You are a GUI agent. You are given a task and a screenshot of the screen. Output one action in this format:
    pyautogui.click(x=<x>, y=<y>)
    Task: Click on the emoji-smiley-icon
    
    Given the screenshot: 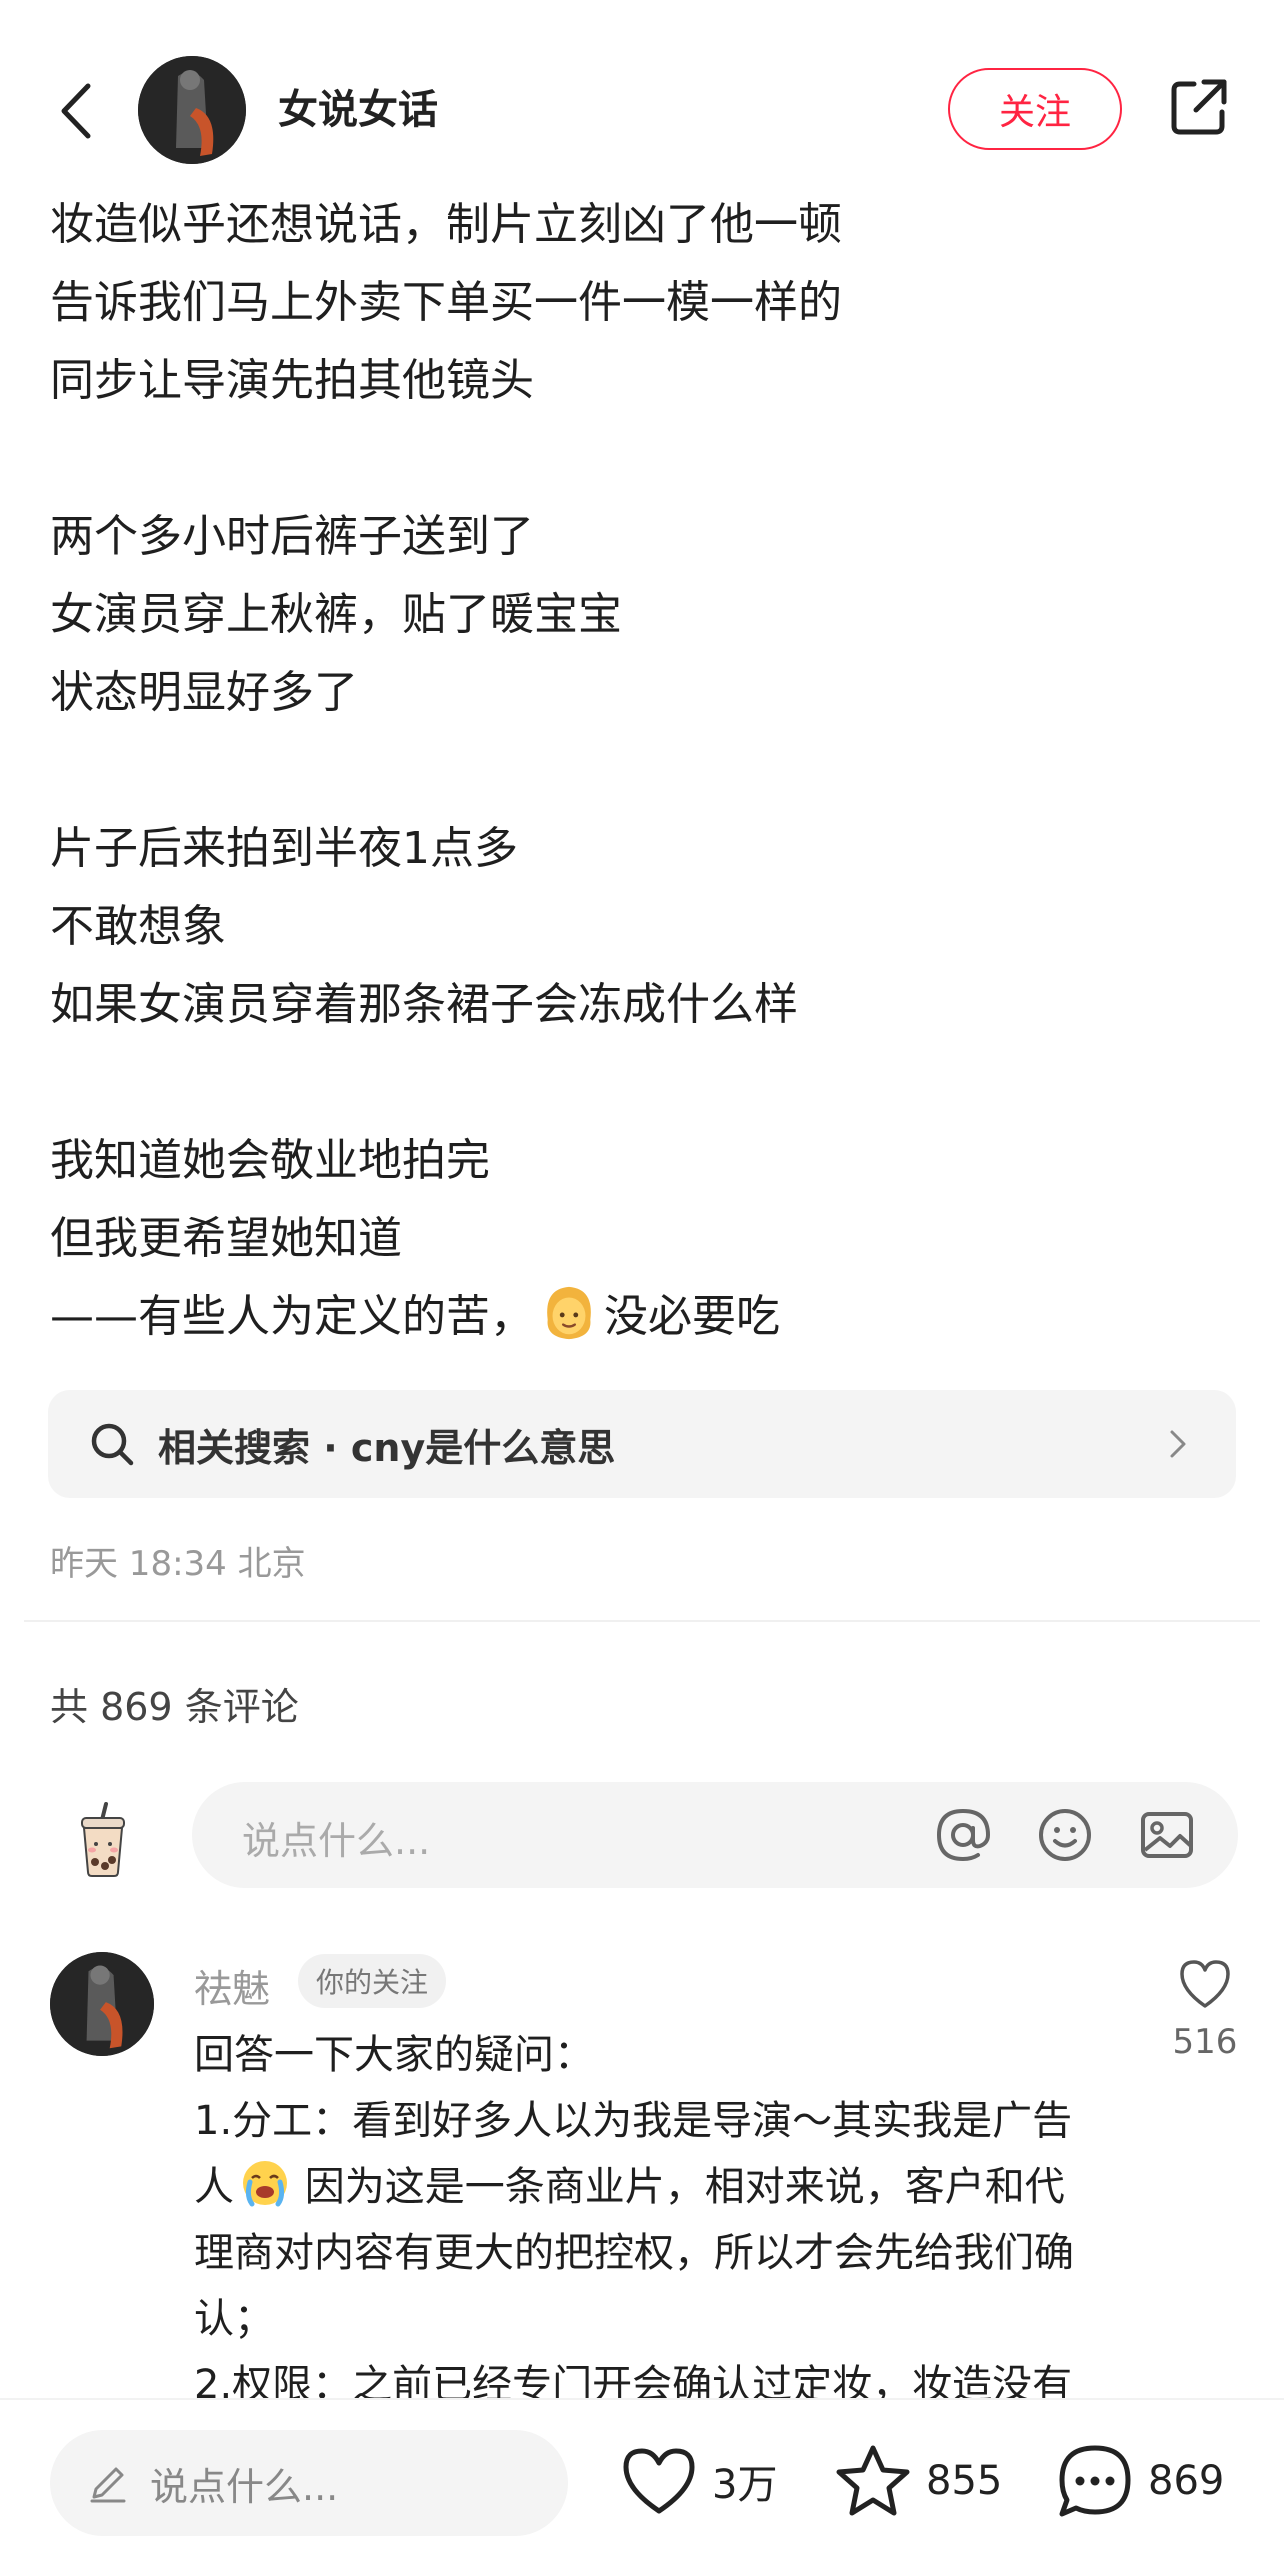 What is the action you would take?
    pyautogui.click(x=1065, y=1835)
    